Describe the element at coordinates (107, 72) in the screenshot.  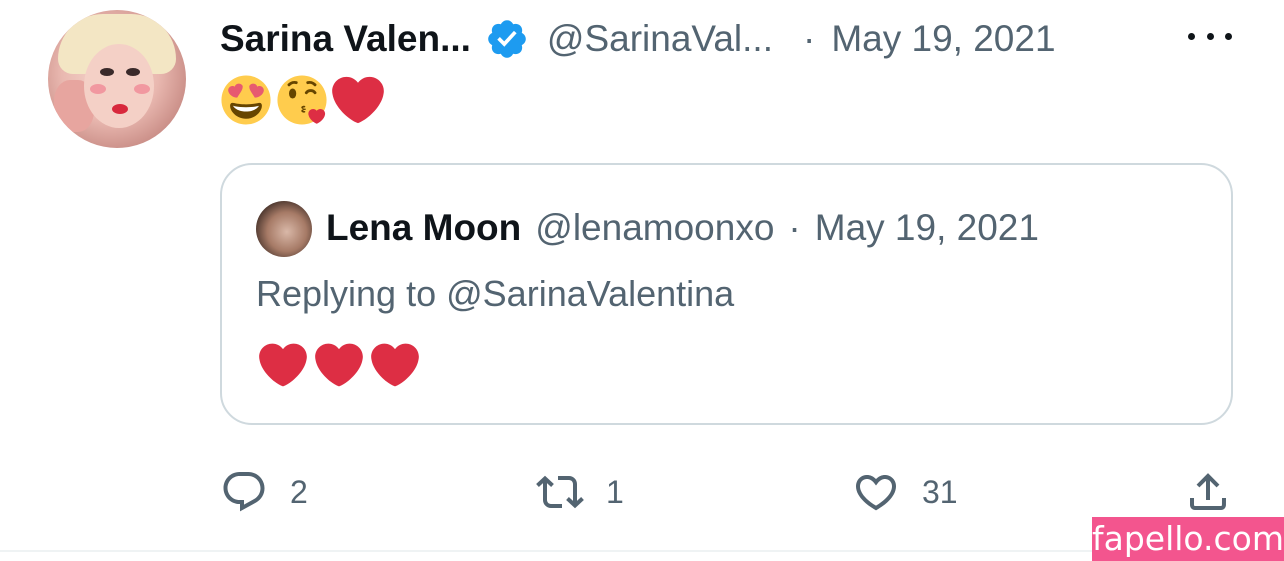
I see `avatar-eye-left` at that location.